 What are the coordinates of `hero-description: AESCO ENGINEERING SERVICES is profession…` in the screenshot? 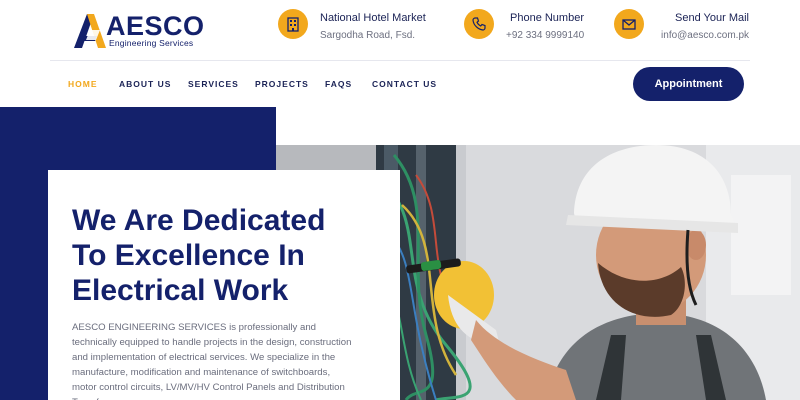 It's located at (212, 361).